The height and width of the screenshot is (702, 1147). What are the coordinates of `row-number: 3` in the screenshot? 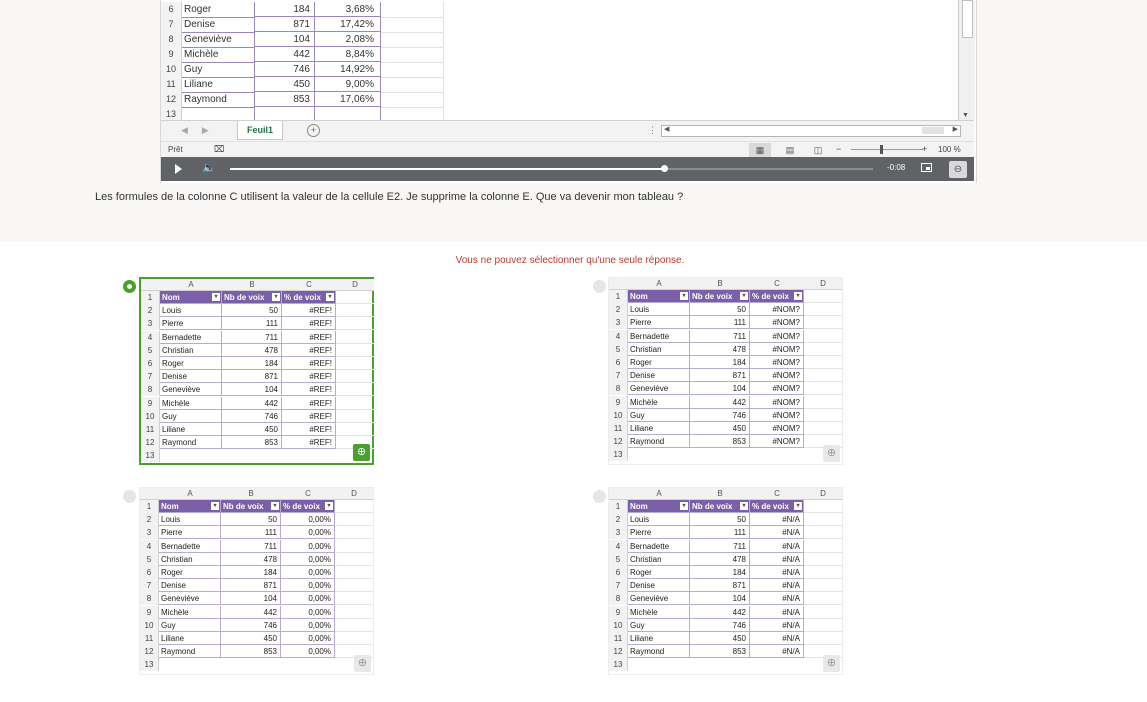 It's located at (618, 323).